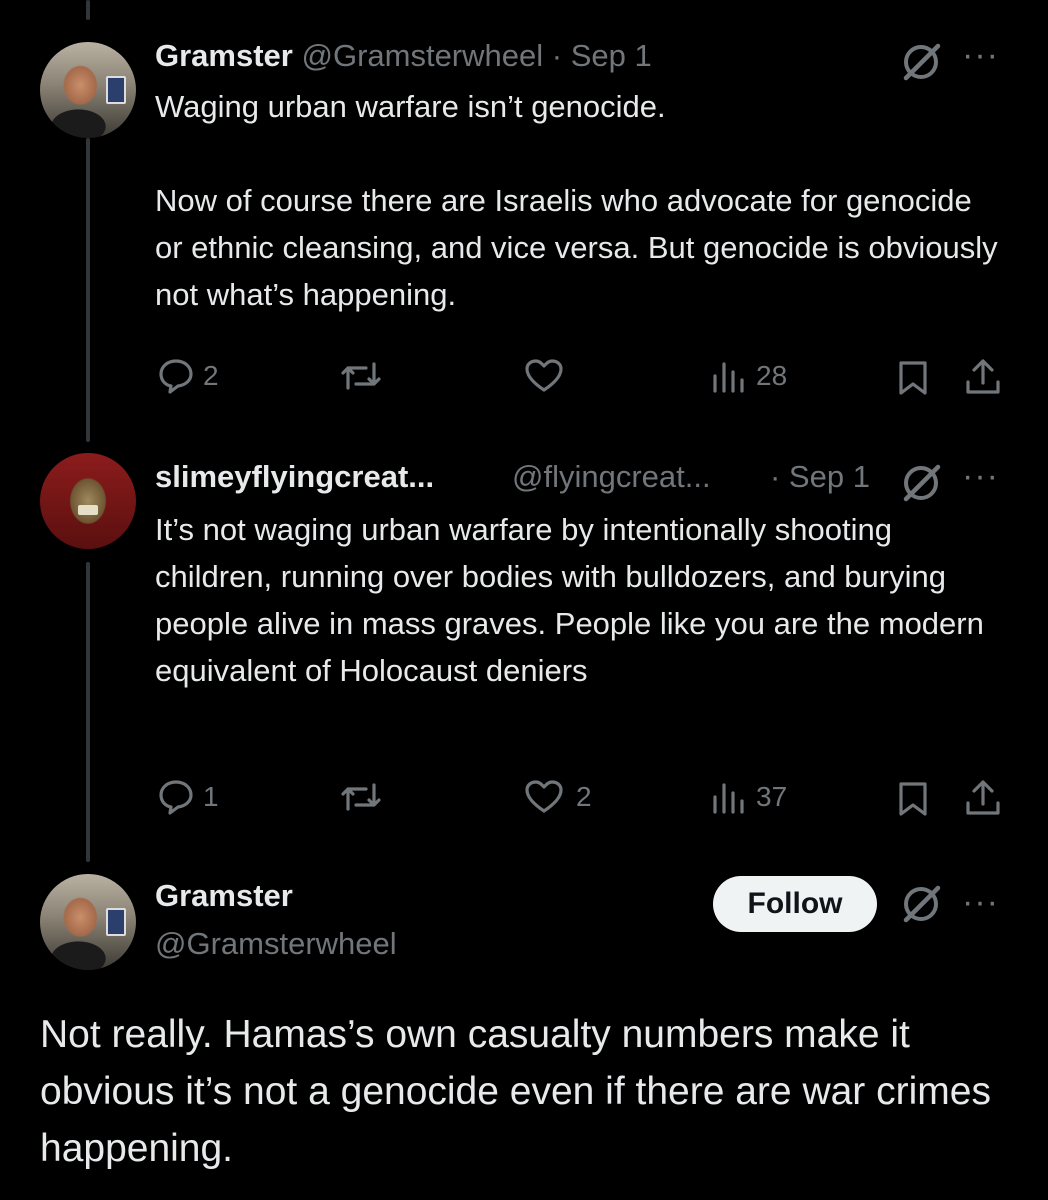  Describe the element at coordinates (584, 796) in the screenshot. I see `like-count: 2` at that location.